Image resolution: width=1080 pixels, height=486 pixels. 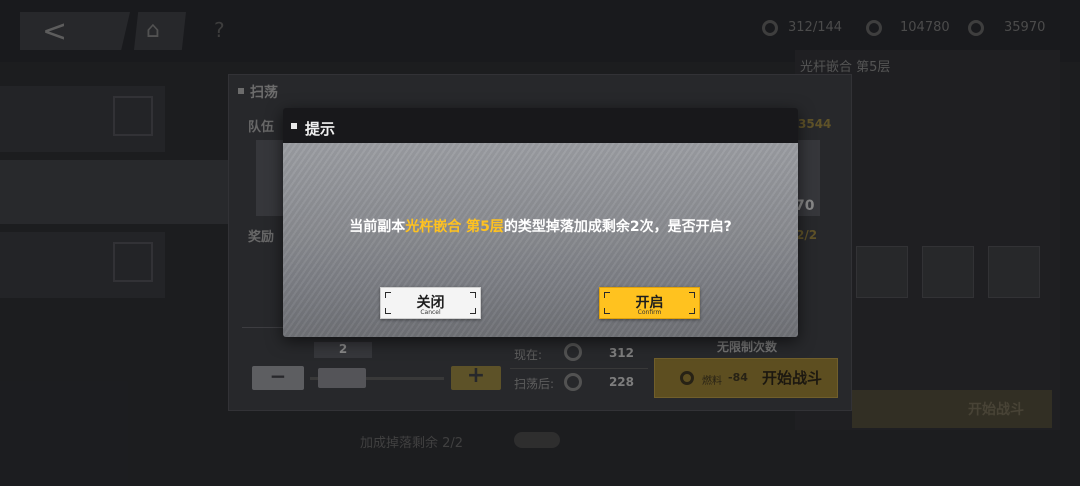 I want to click on dialog-title: 提示, so click(x=320, y=129).